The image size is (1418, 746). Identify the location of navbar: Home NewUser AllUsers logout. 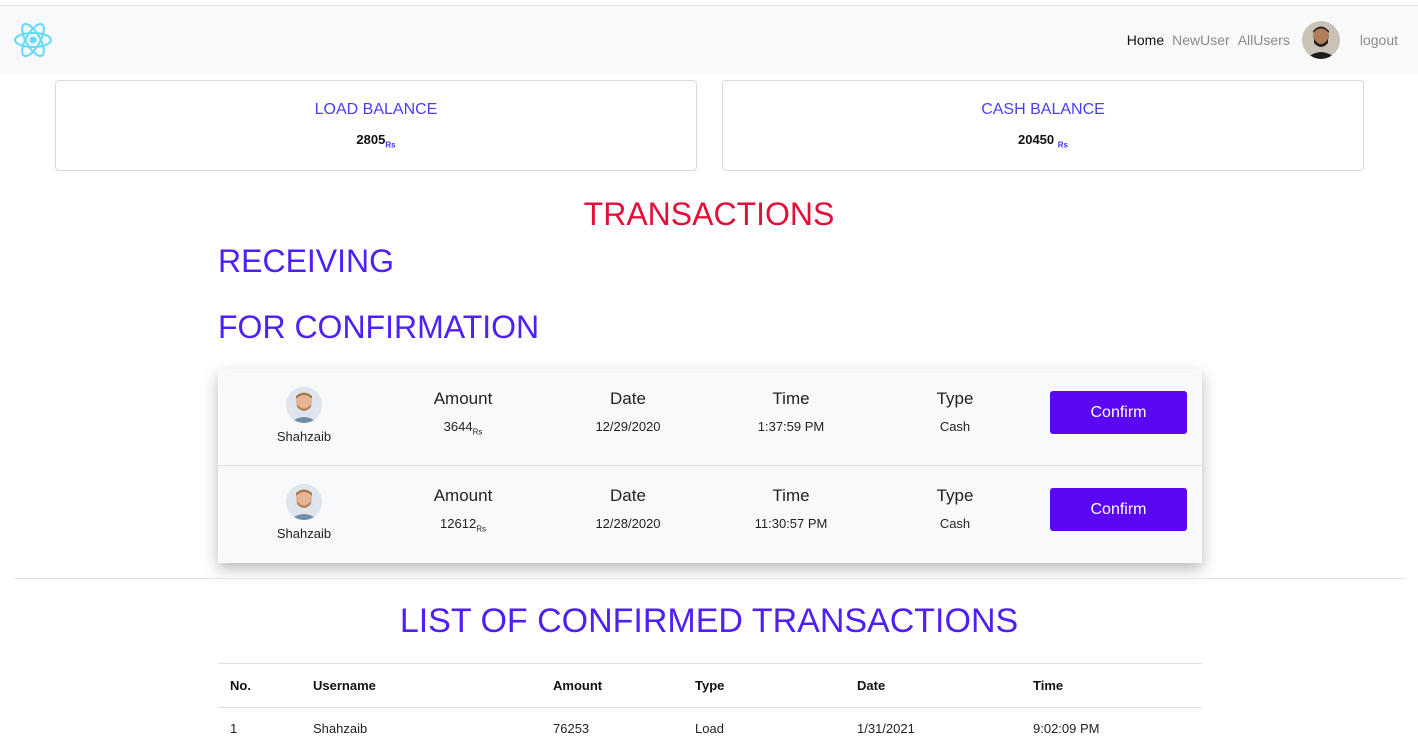
(709, 39).